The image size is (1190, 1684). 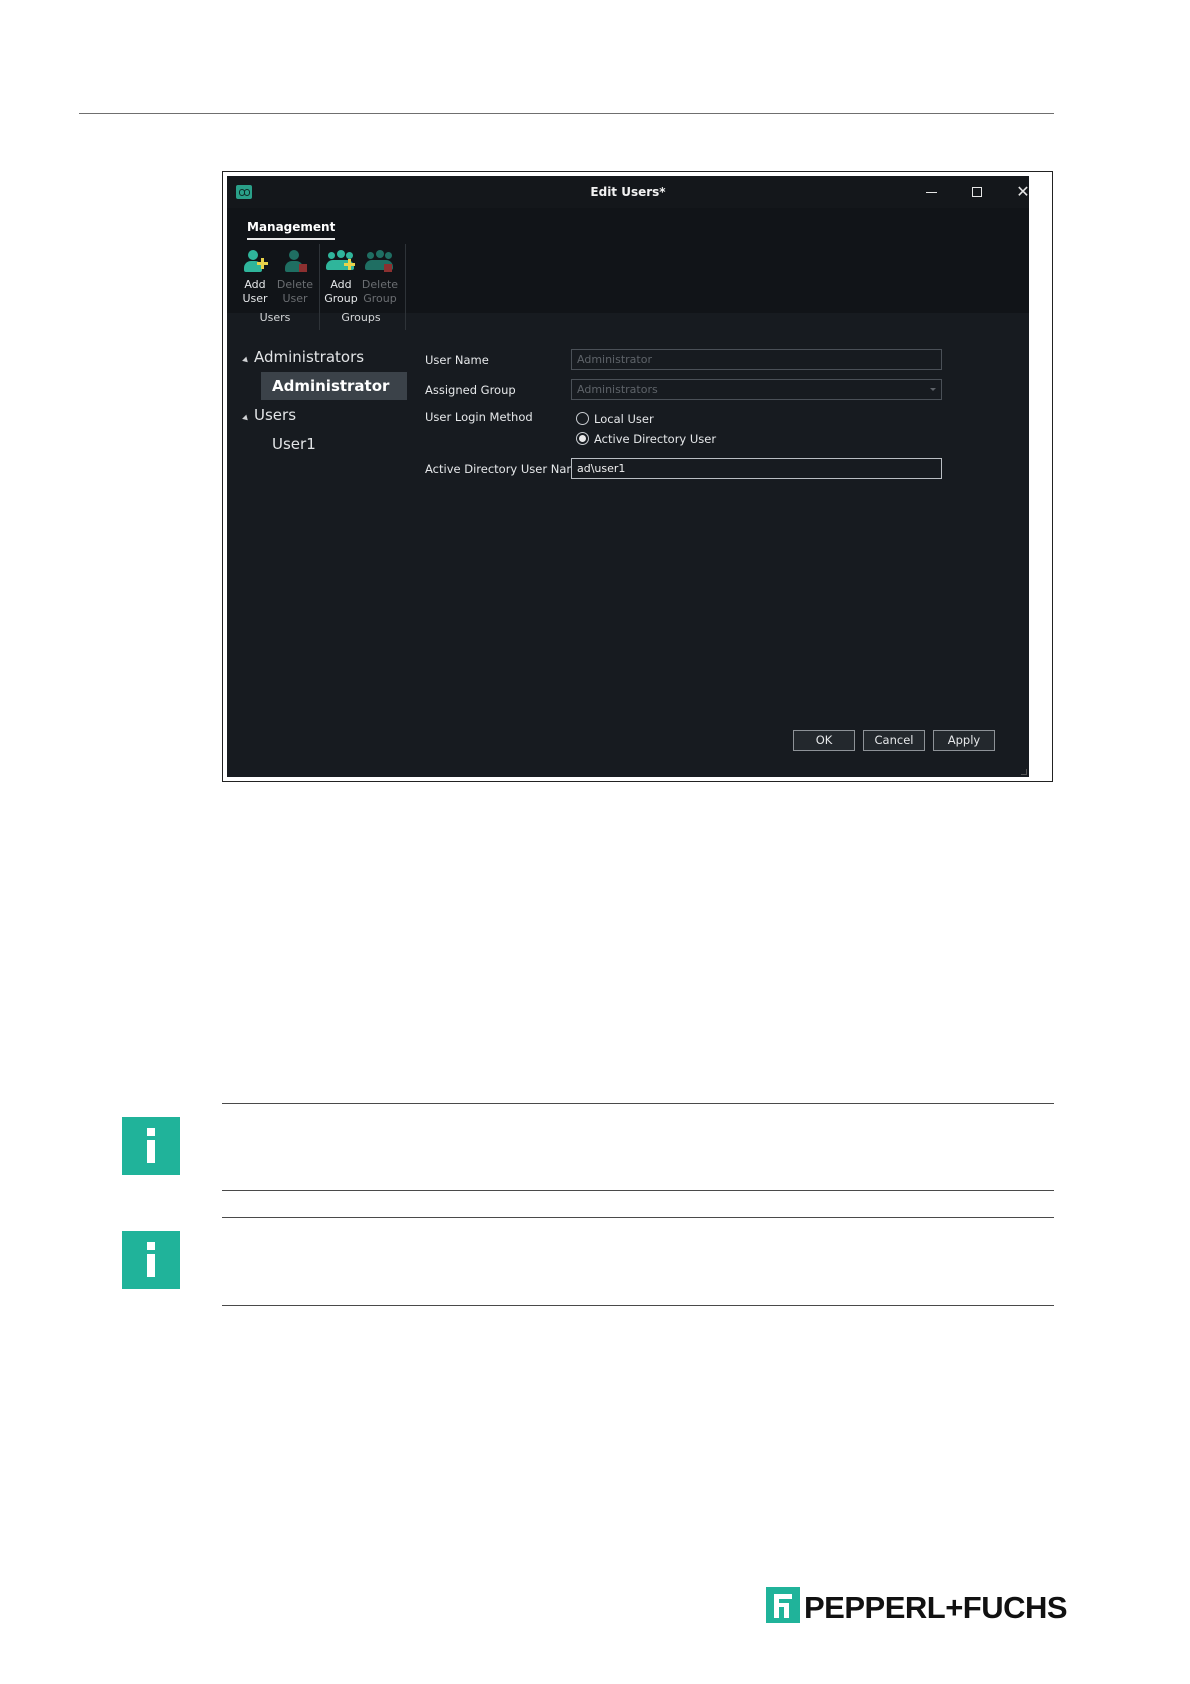 I want to click on close-icon: ✕, so click(x=1023, y=191).